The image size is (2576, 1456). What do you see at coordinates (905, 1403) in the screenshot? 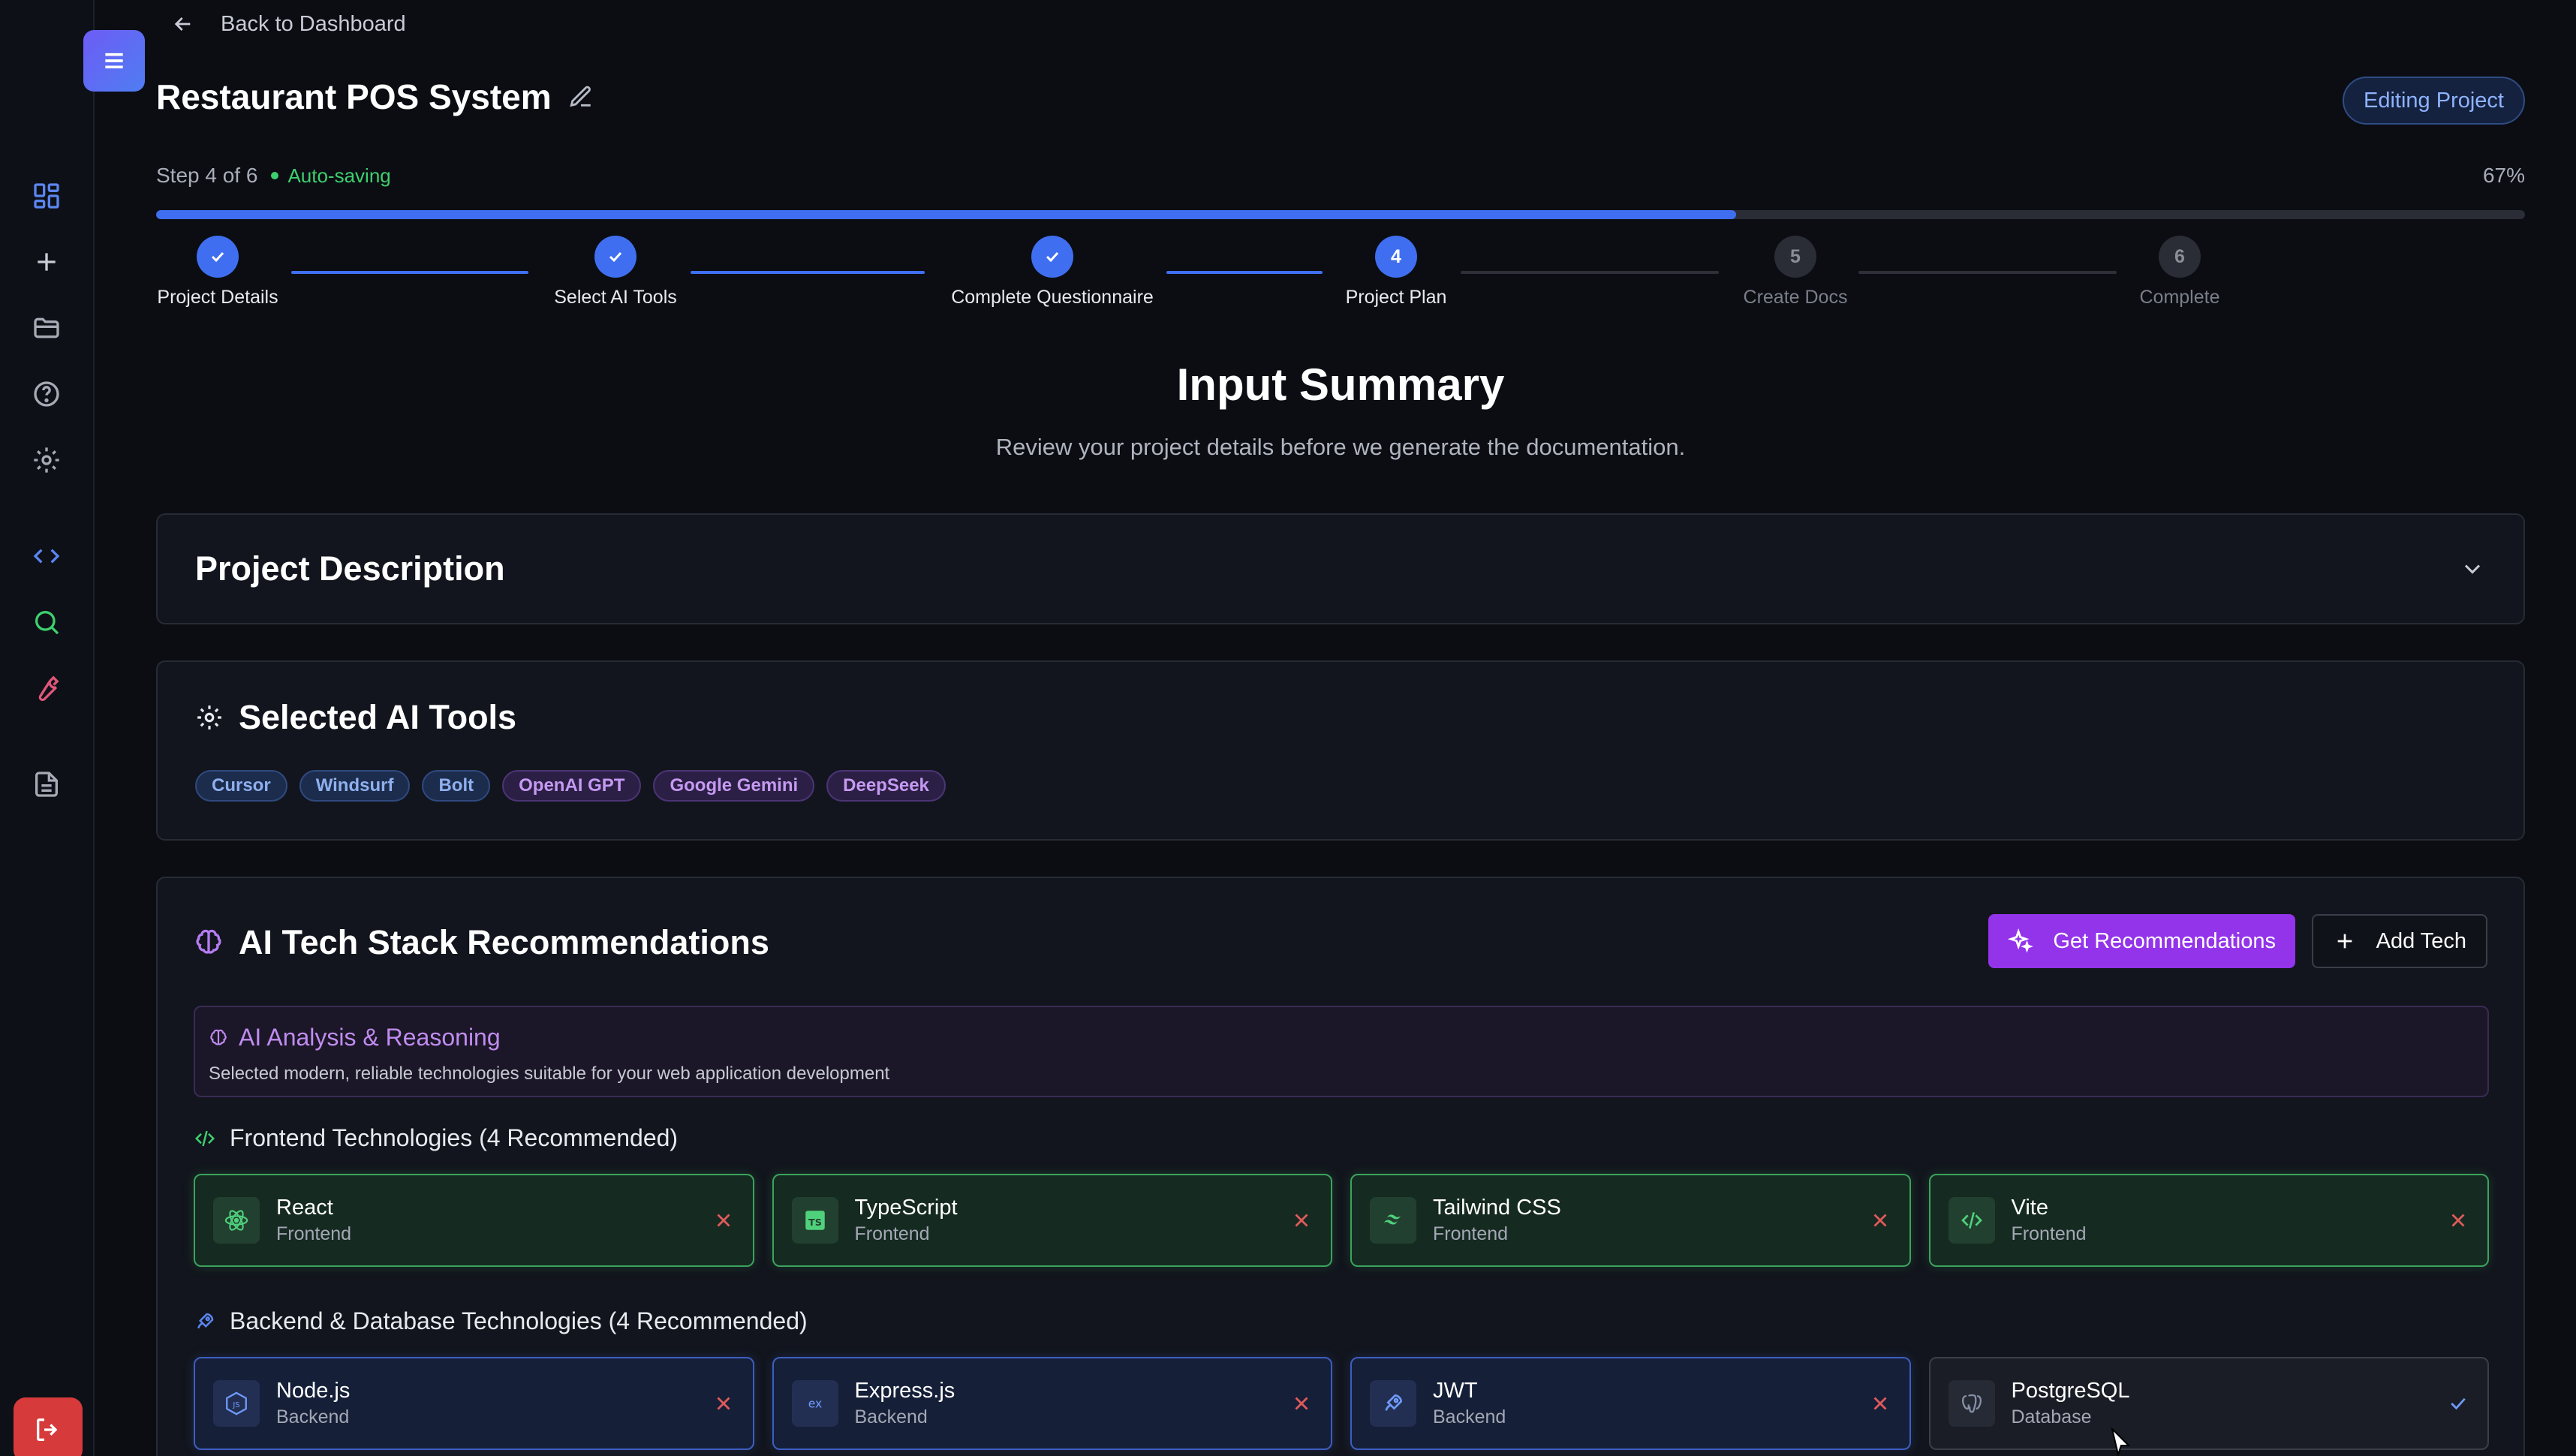
I see `tech-text: Express.js Backend` at bounding box center [905, 1403].